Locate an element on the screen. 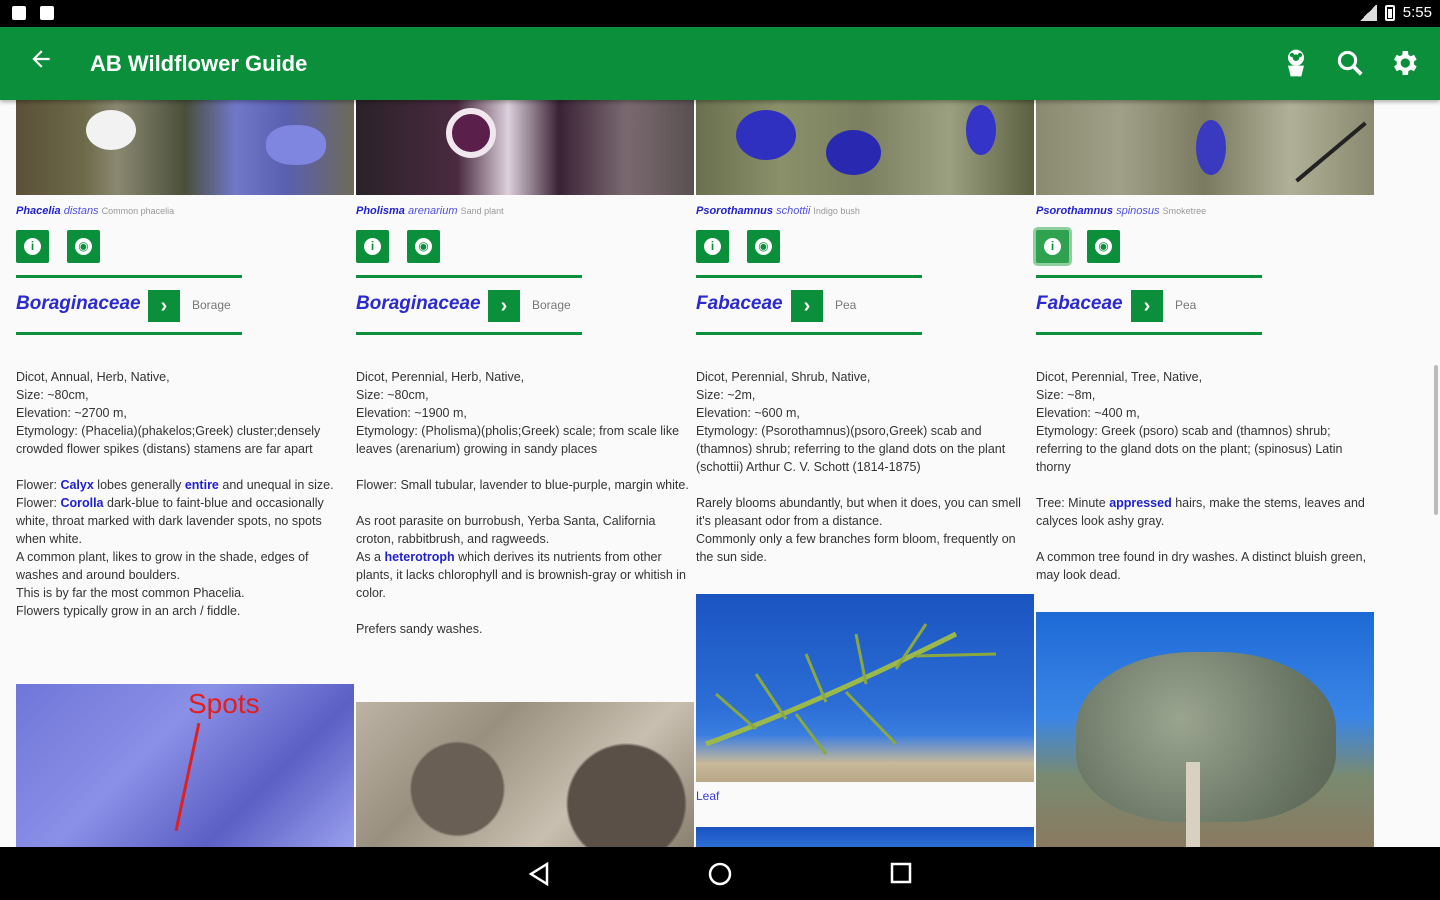 The image size is (1440, 900). glossary-link: Corolla is located at coordinates (81, 503).